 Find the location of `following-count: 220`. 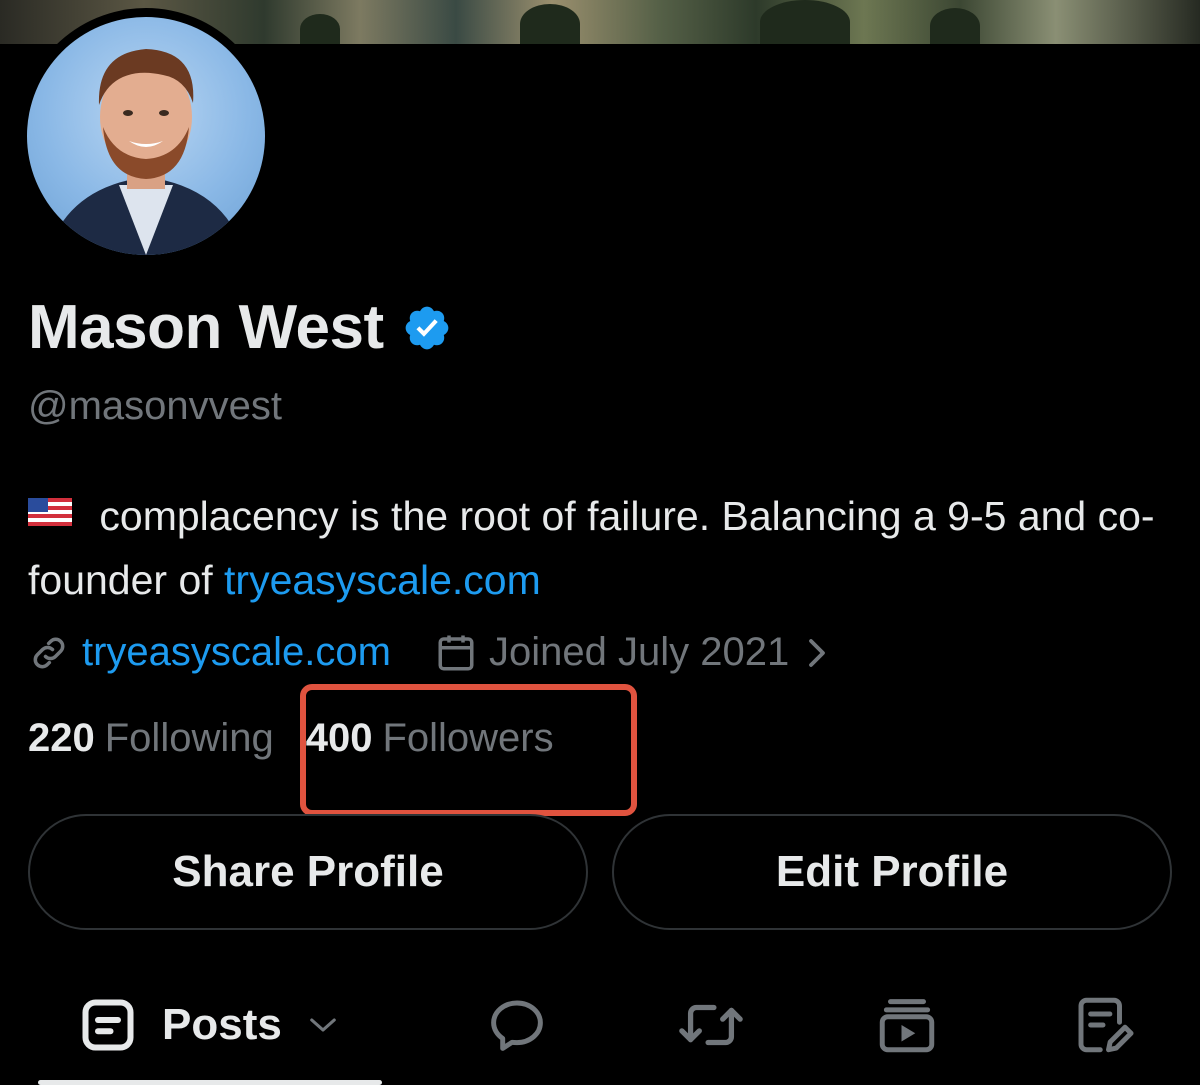

following-count: 220 is located at coordinates (61, 738).